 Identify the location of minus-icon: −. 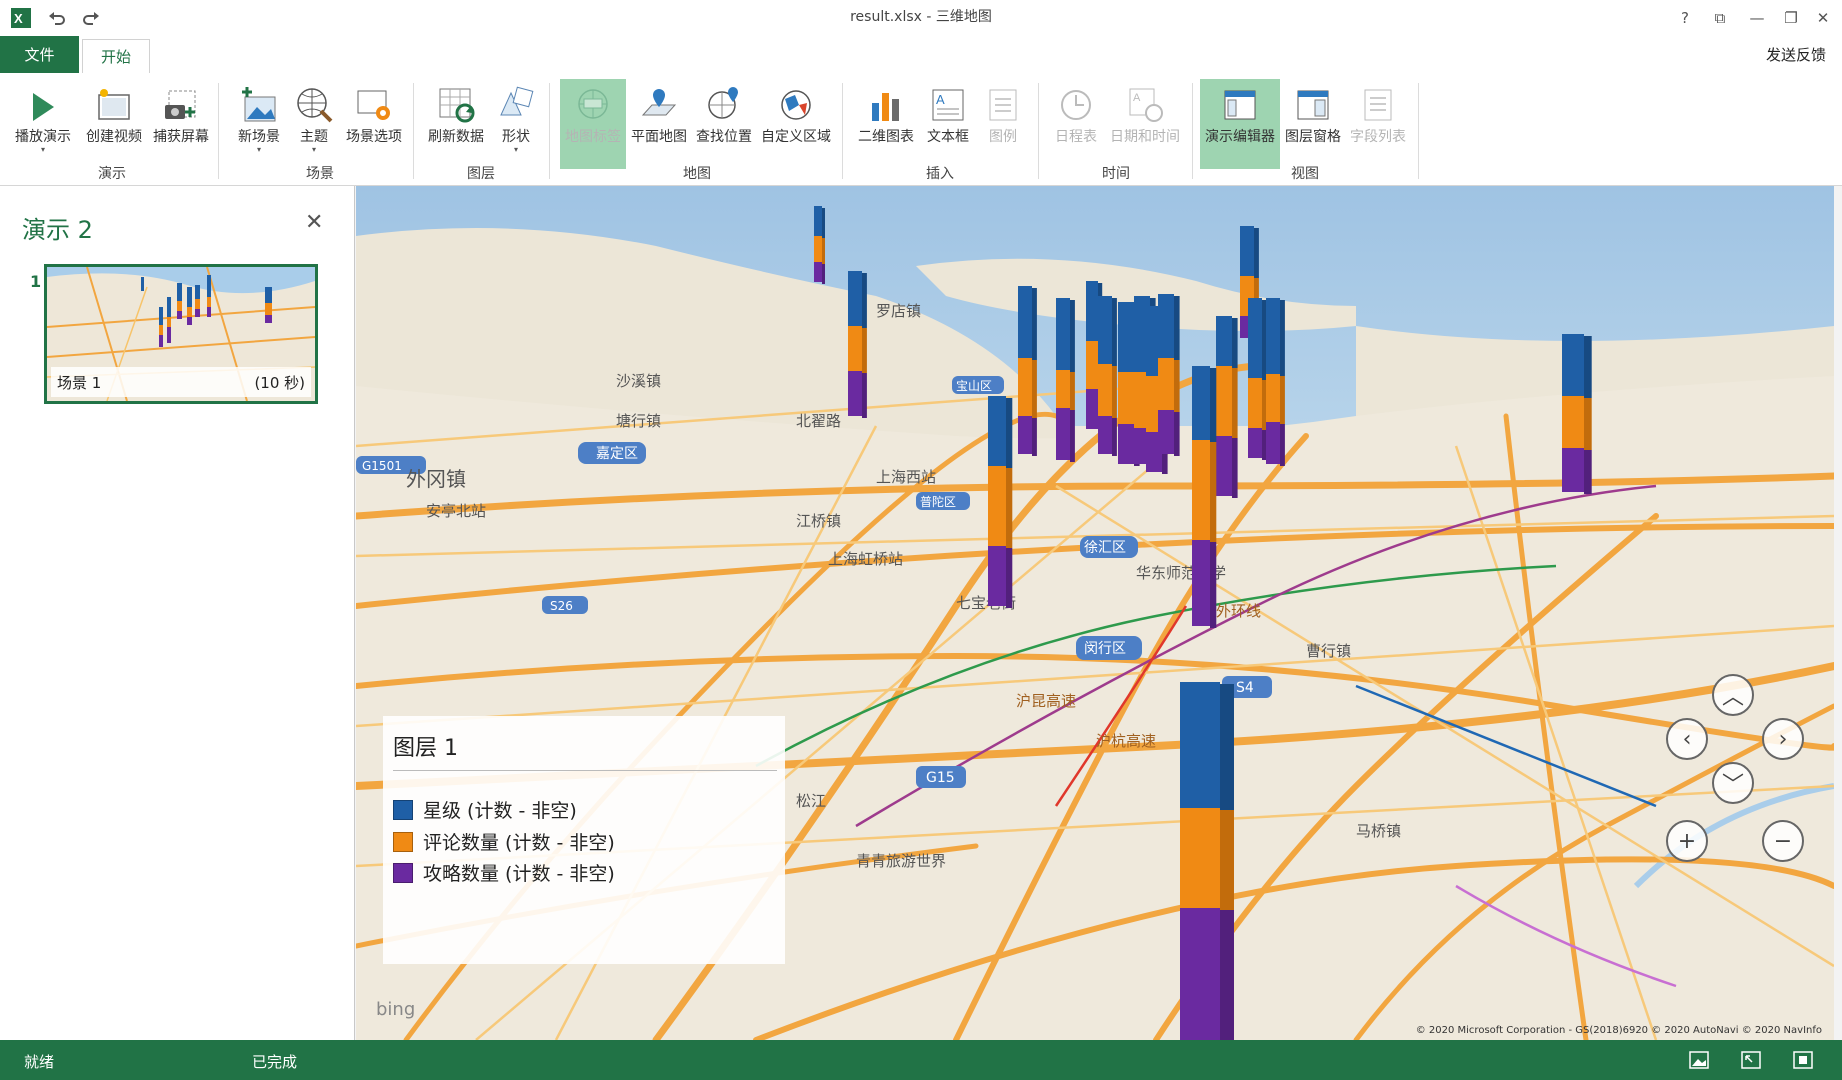
(1783, 841).